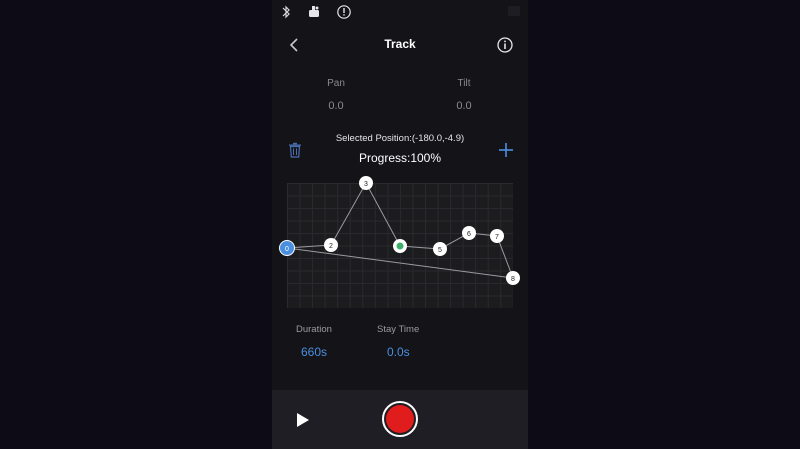 This screenshot has height=449, width=800. I want to click on bluetooth-icon, so click(286, 12).